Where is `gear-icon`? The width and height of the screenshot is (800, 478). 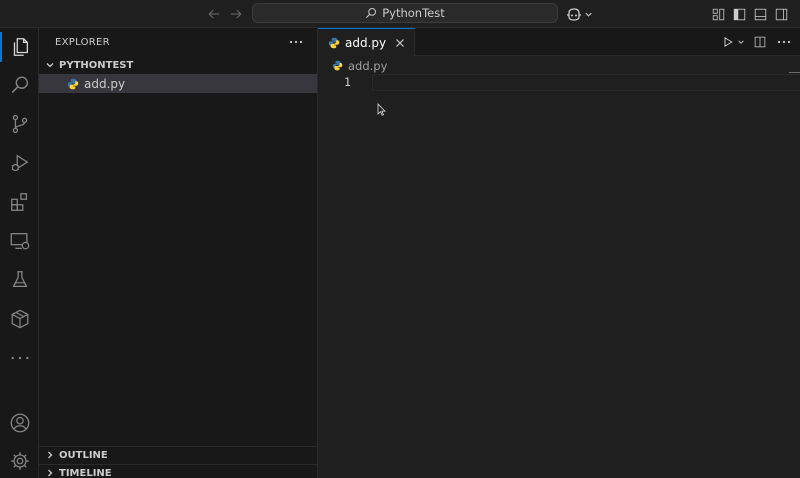
gear-icon is located at coordinates (20, 461).